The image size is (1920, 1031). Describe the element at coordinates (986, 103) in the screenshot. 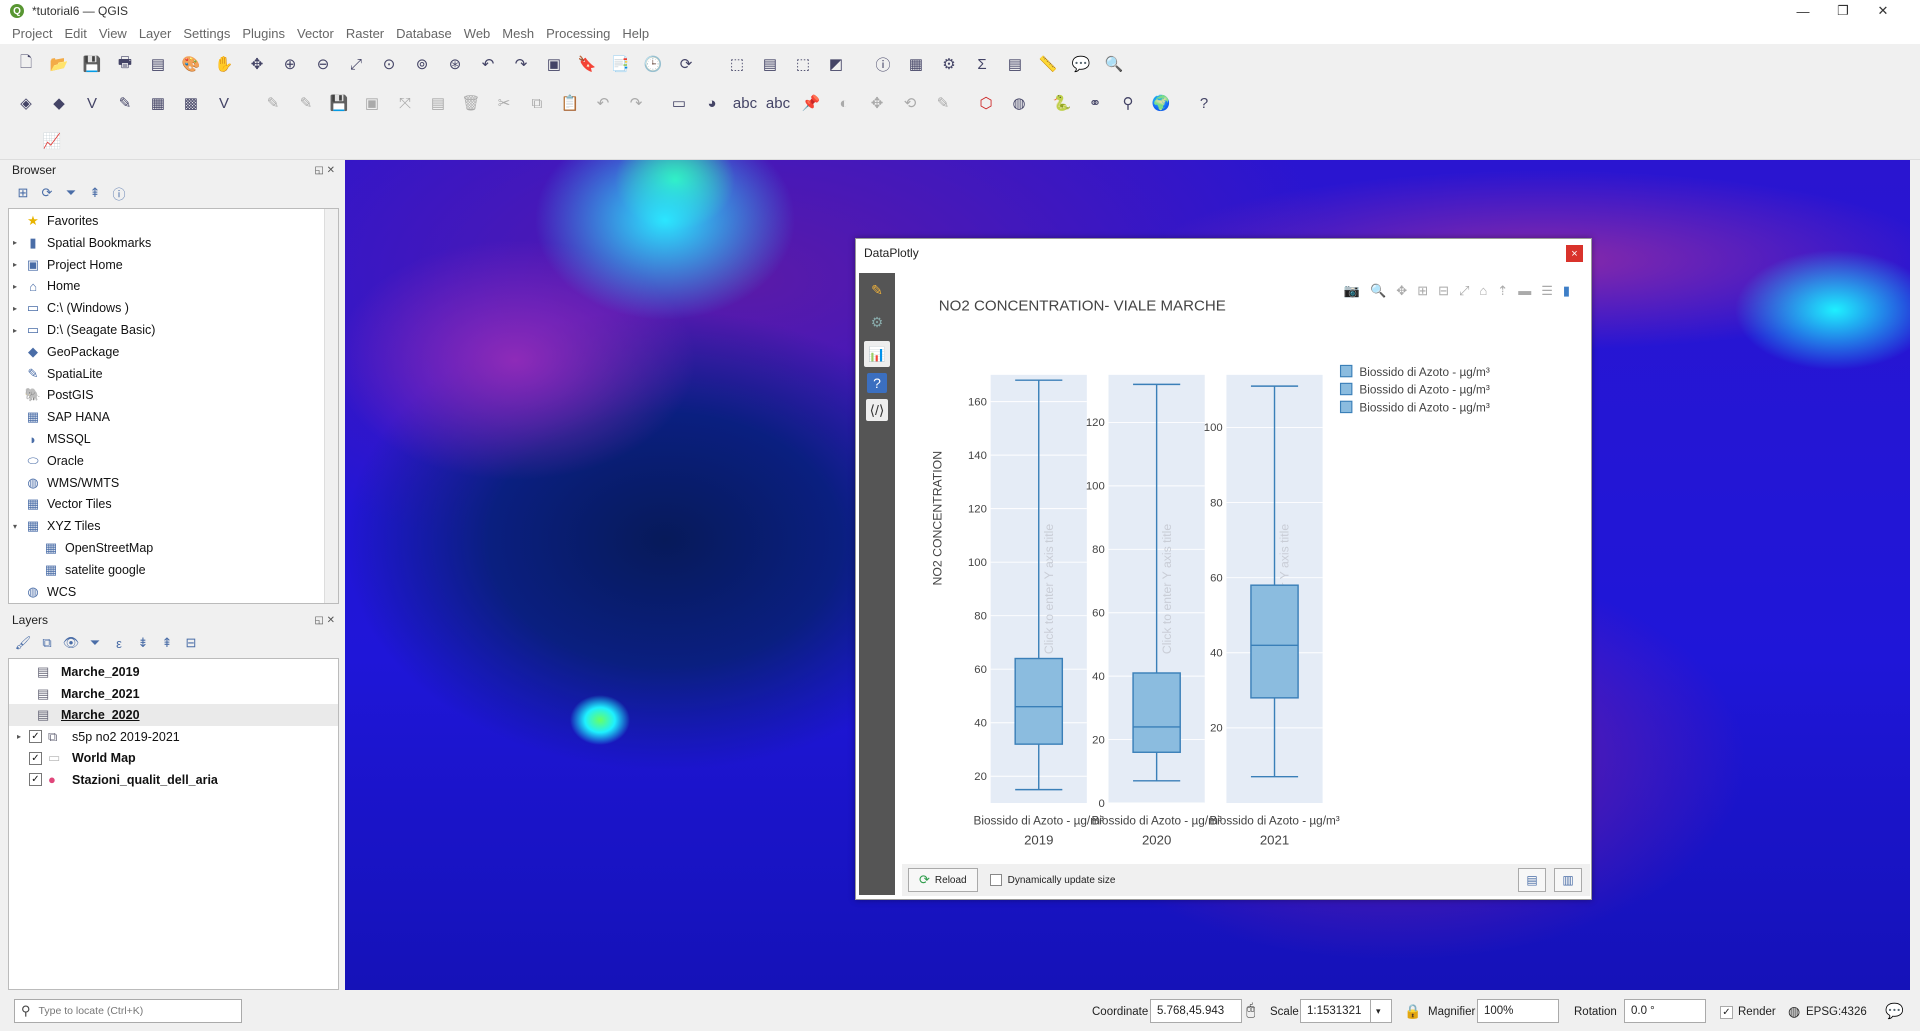

I see `plugin-hexagon-icon: ⬡` at that location.